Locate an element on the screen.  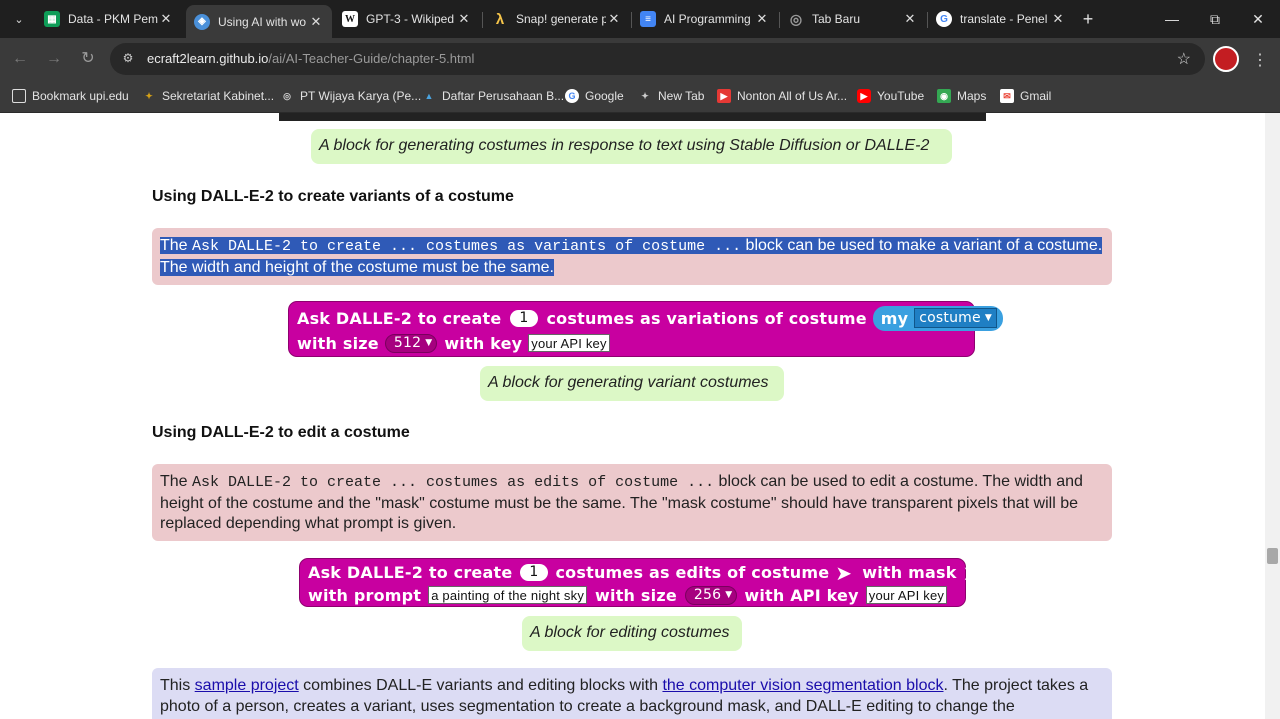
reload-icon: ↻ is located at coordinates (88, 59).